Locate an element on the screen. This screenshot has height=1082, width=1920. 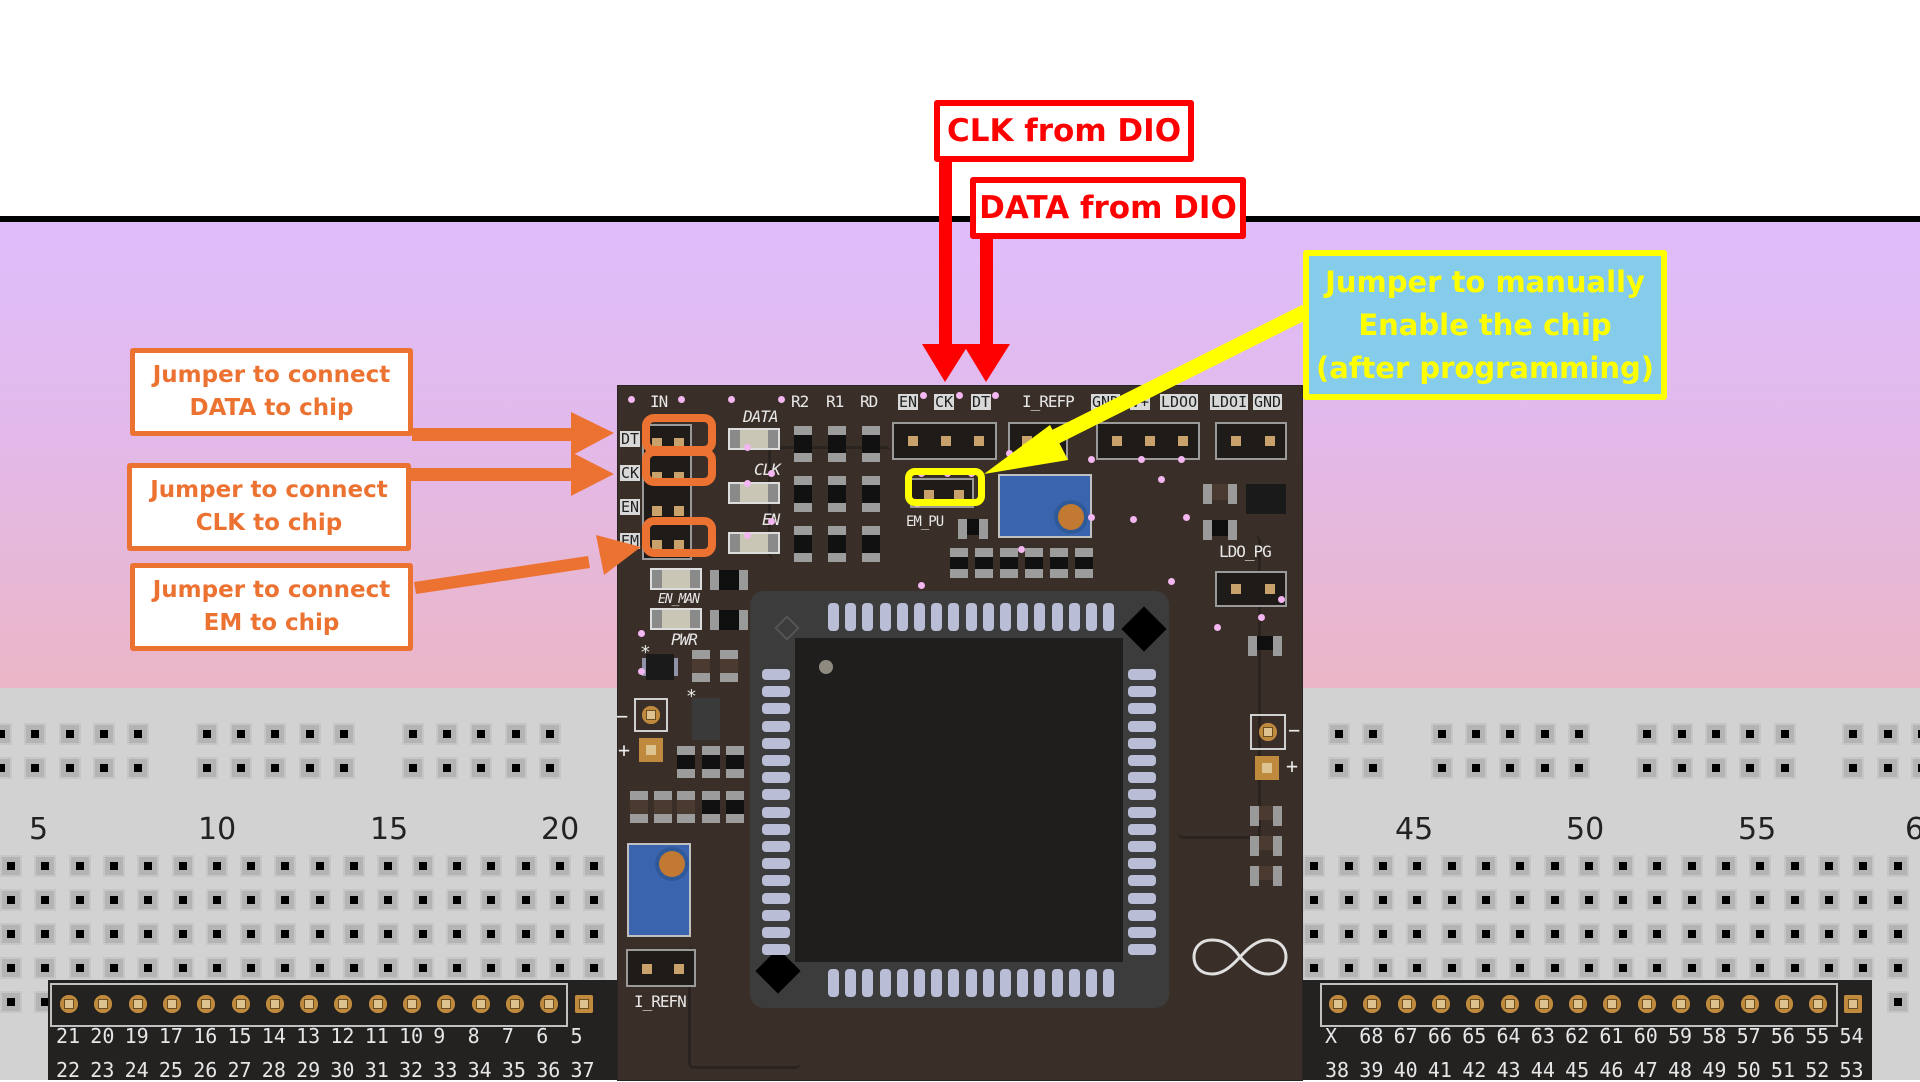
arrow-data-head is located at coordinates (986, 363).